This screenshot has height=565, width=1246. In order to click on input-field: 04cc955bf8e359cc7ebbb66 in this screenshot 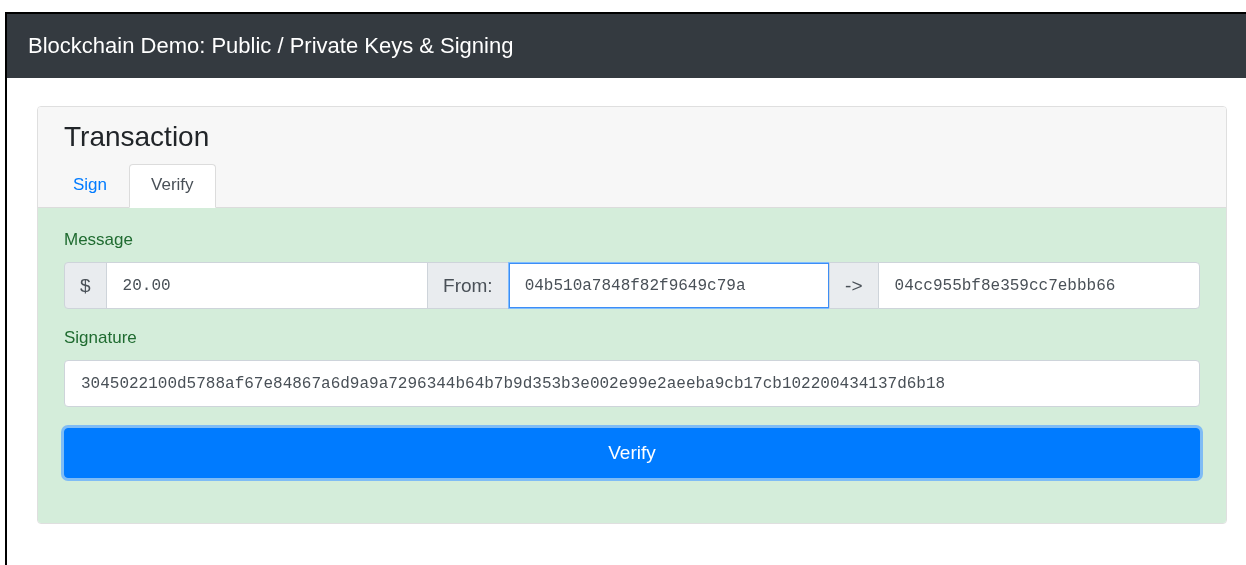, I will do `click(1038, 285)`.